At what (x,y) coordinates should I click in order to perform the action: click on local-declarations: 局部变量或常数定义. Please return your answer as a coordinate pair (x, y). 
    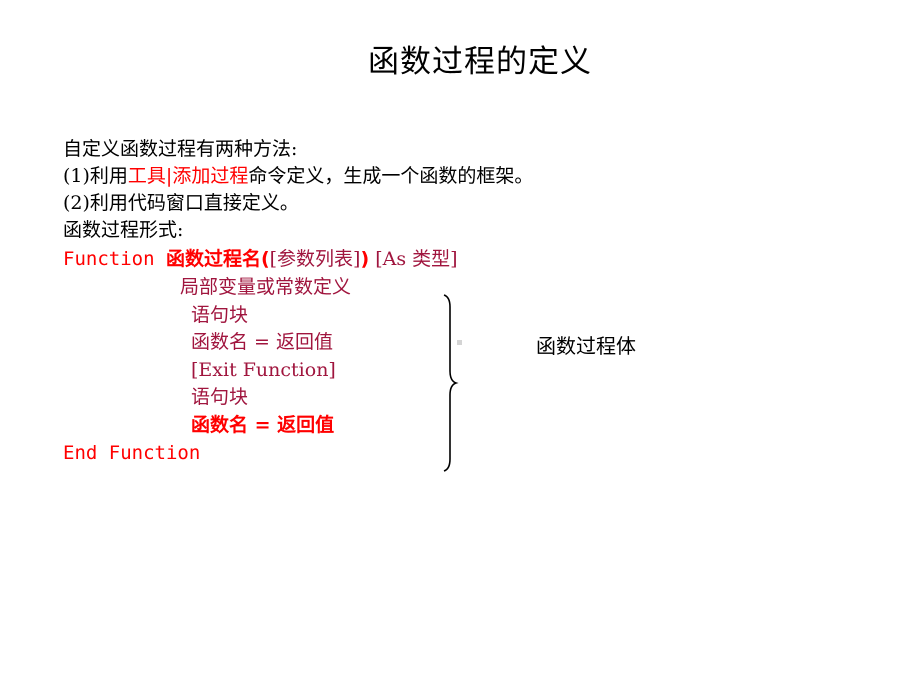
    Looking at the image, I should click on (266, 287).